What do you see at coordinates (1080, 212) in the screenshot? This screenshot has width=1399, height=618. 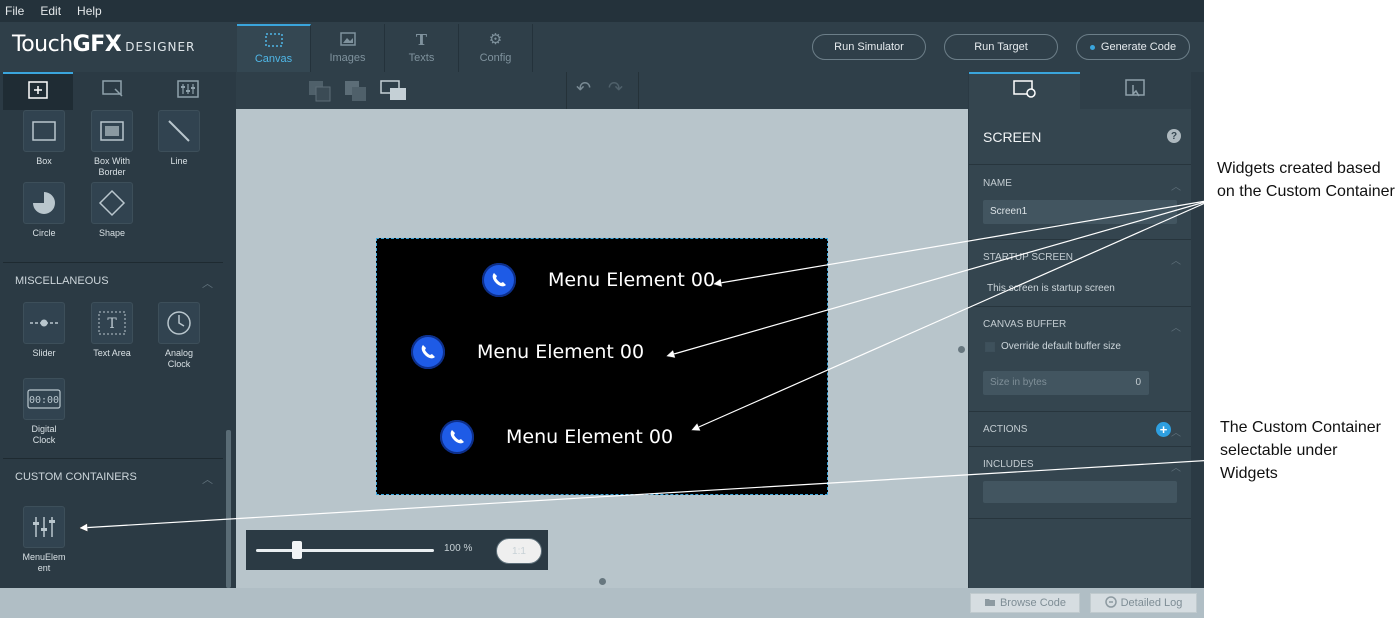 I see `screen-name-input: Screen1` at bounding box center [1080, 212].